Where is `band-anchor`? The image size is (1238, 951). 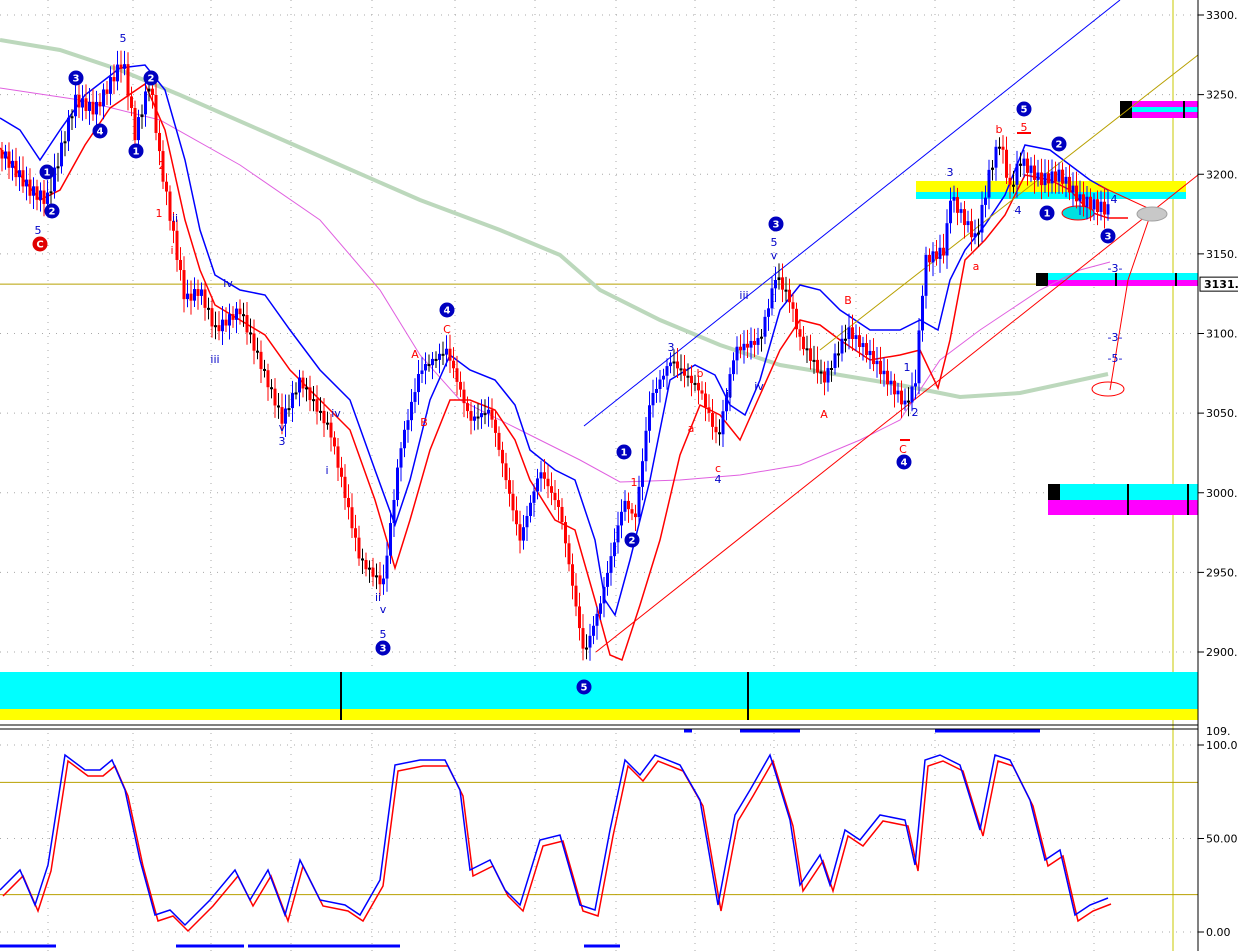
band-anchor is located at coordinates (1126, 109).